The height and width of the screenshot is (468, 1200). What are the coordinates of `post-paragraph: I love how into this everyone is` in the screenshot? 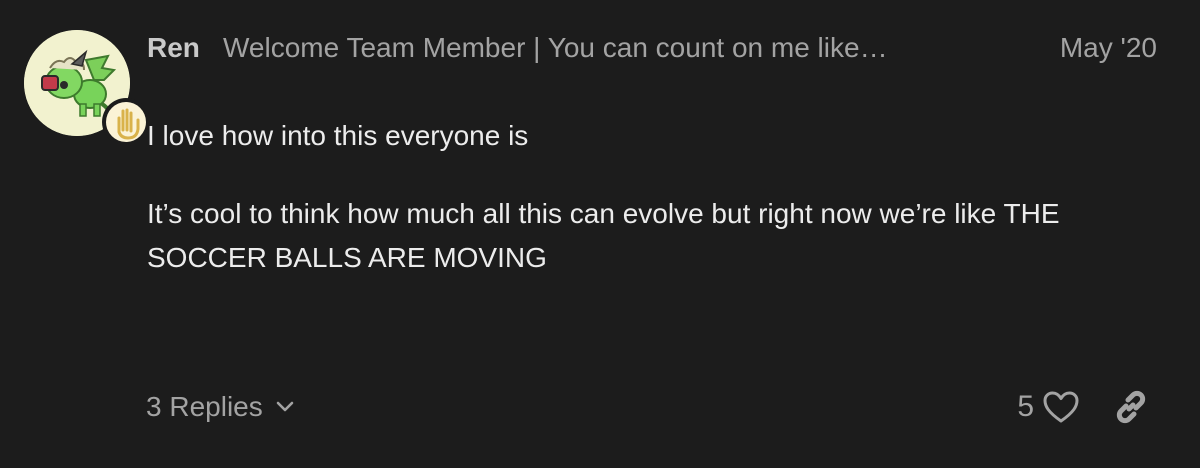 It's located at (338, 135).